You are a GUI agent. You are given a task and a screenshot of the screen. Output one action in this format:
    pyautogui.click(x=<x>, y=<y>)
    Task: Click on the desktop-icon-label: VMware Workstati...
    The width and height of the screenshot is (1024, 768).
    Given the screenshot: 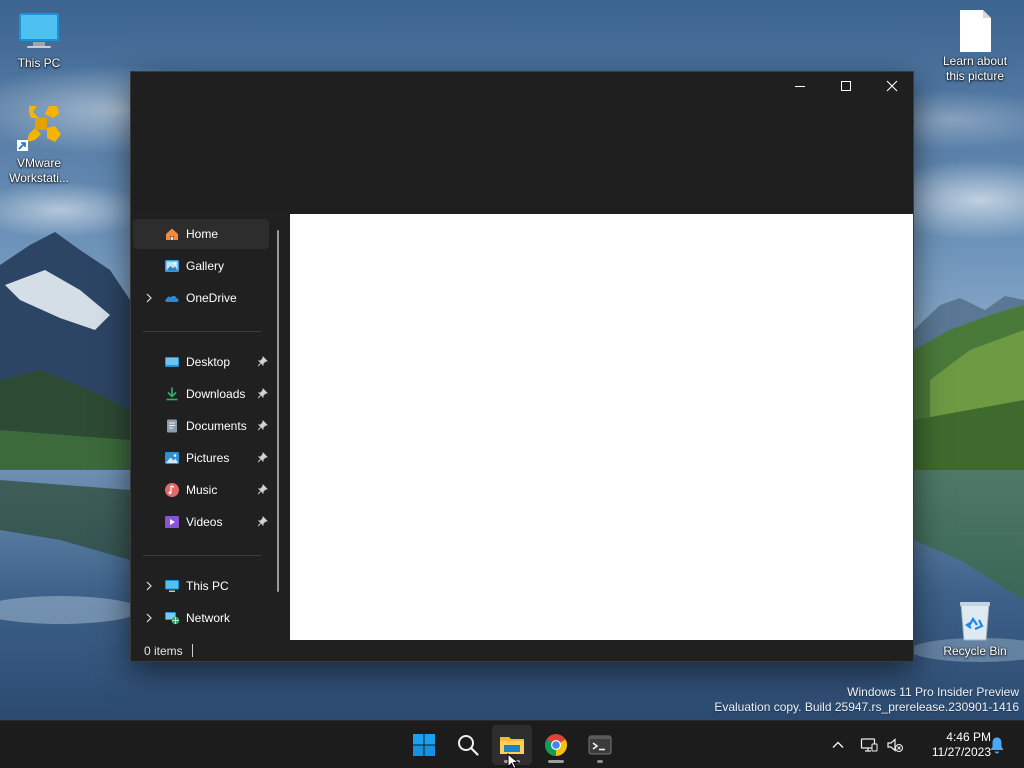 What is the action you would take?
    pyautogui.click(x=39, y=170)
    